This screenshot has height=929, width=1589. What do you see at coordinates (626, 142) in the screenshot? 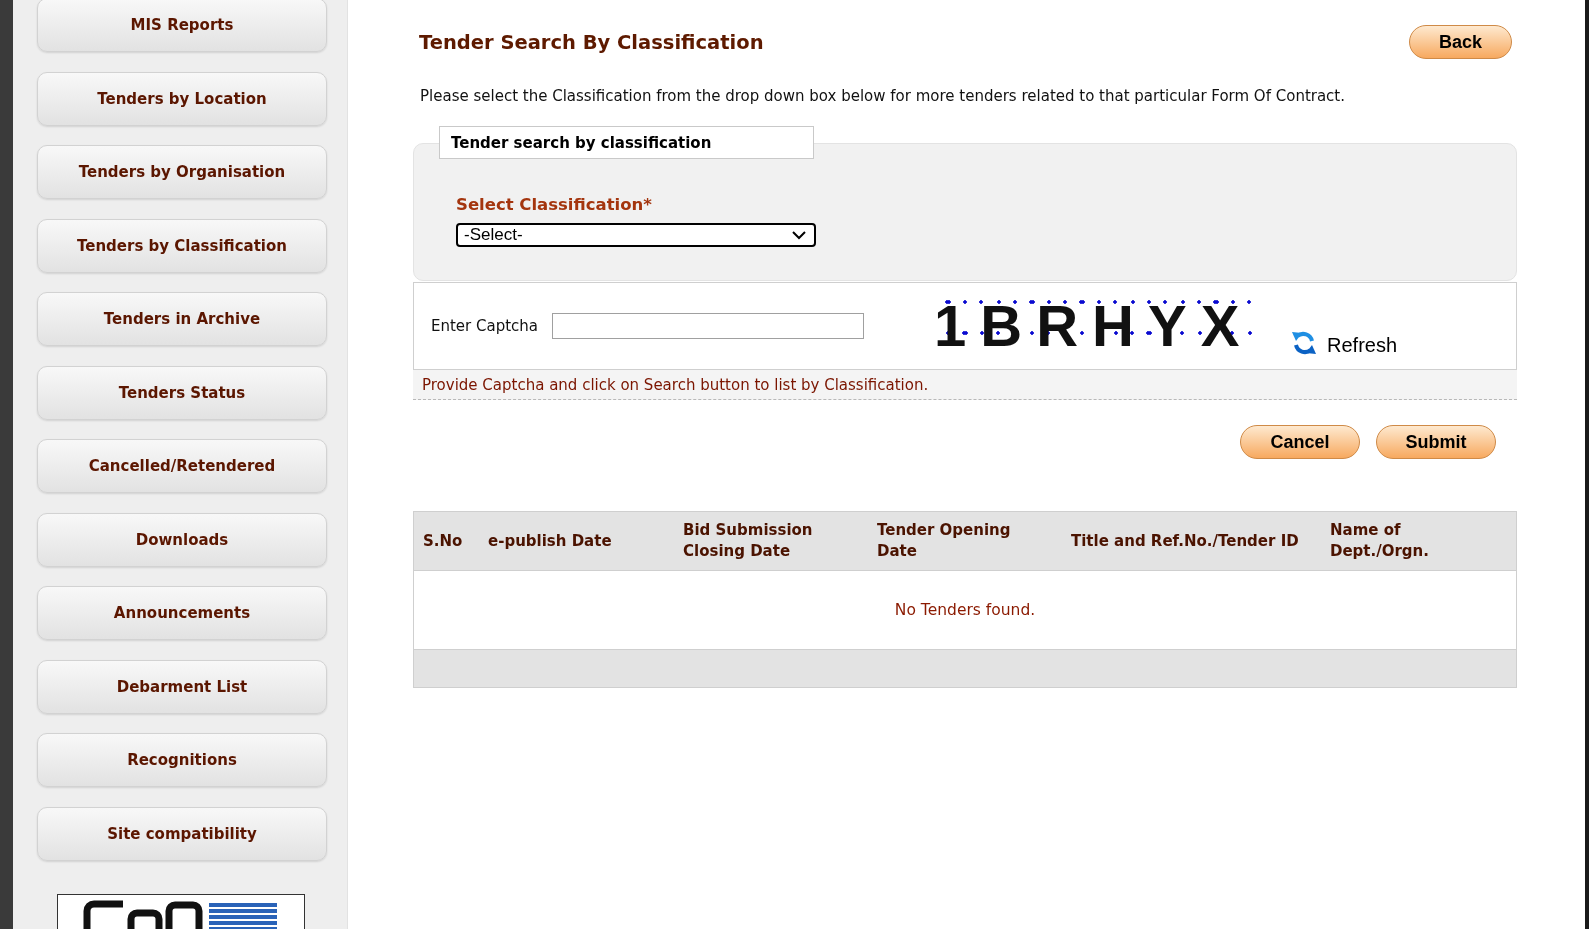
I see `panel-legend: Tender search by classification` at bounding box center [626, 142].